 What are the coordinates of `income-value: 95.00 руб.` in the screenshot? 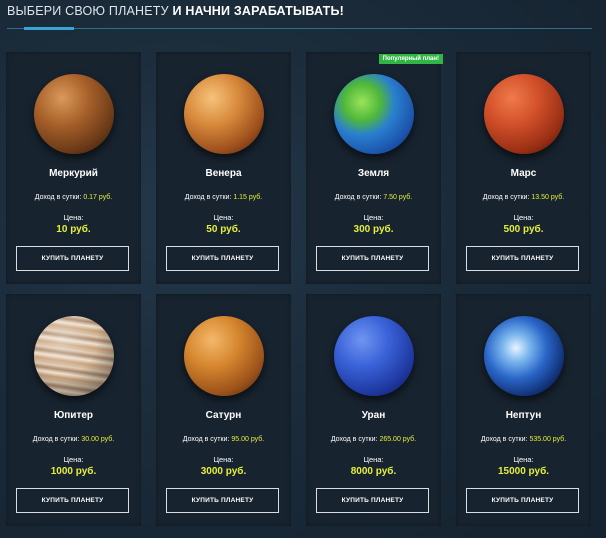 It's located at (248, 439).